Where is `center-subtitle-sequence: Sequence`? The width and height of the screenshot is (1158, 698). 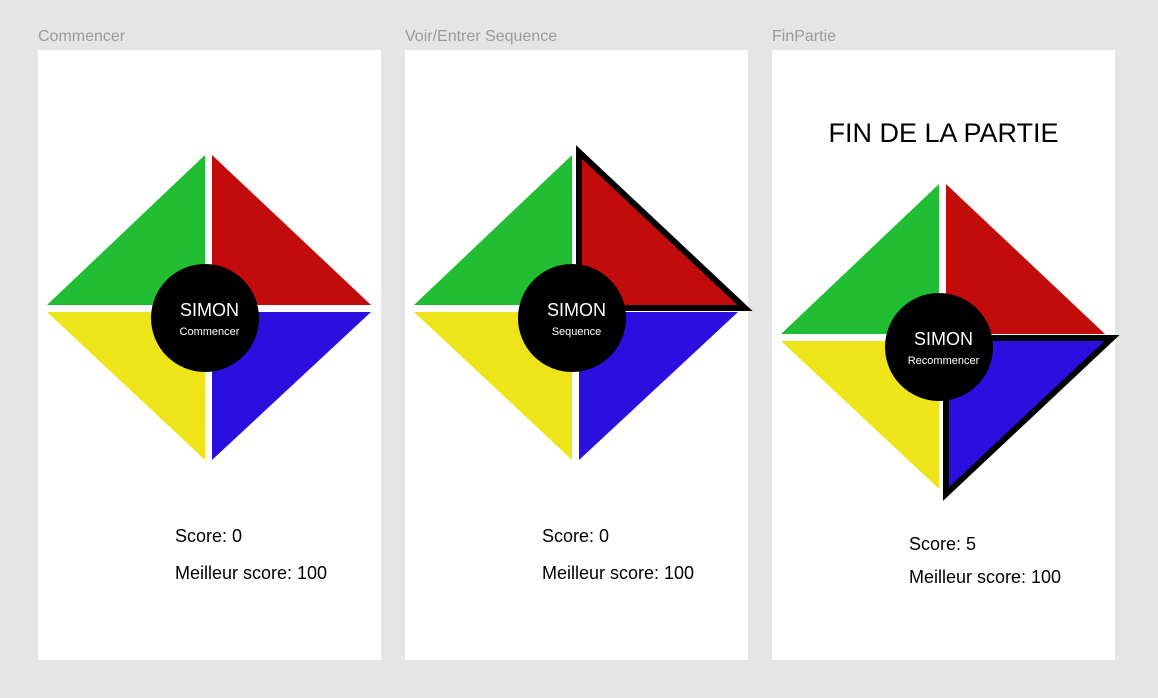
center-subtitle-sequence: Sequence is located at coordinates (576, 332).